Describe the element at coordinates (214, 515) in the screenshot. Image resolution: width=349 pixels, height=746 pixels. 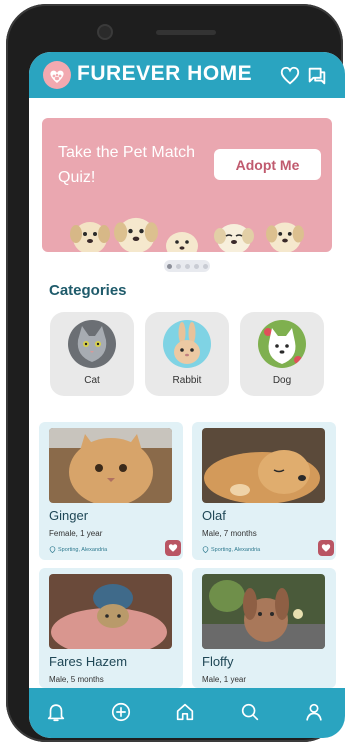
I see `pet-name: Olaf` at that location.